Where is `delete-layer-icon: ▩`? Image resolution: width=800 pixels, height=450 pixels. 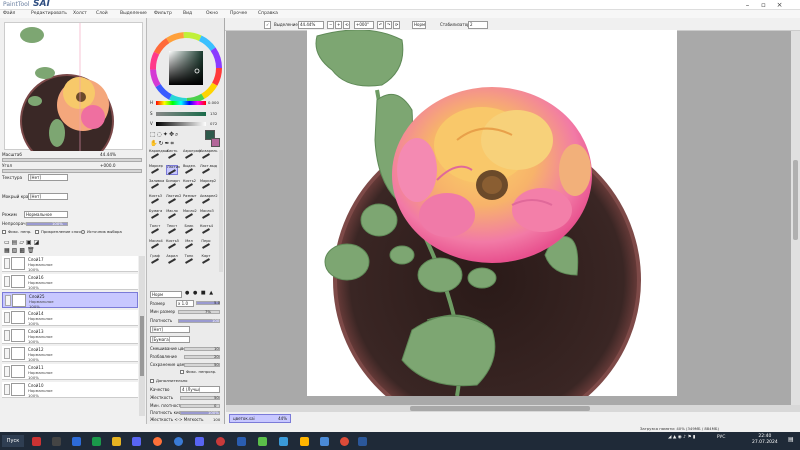 delete-layer-icon: ▩ is located at coordinates (23, 250).